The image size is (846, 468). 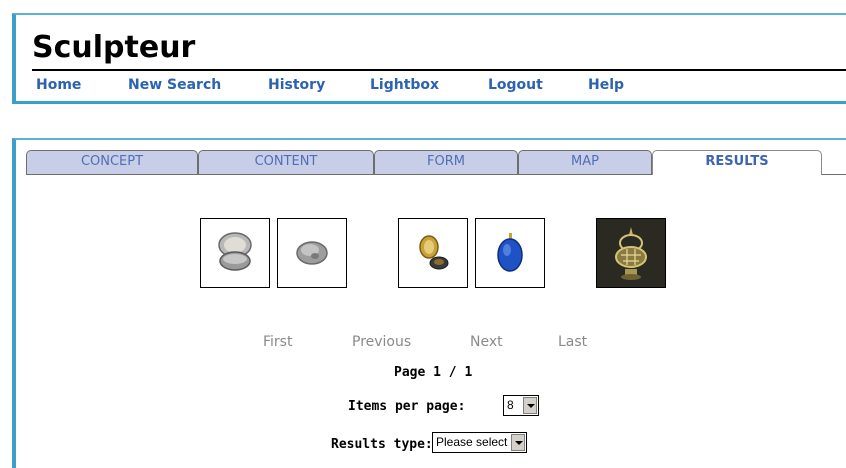 I want to click on result-thumbnail-gold-locket-open, so click(x=433, y=253).